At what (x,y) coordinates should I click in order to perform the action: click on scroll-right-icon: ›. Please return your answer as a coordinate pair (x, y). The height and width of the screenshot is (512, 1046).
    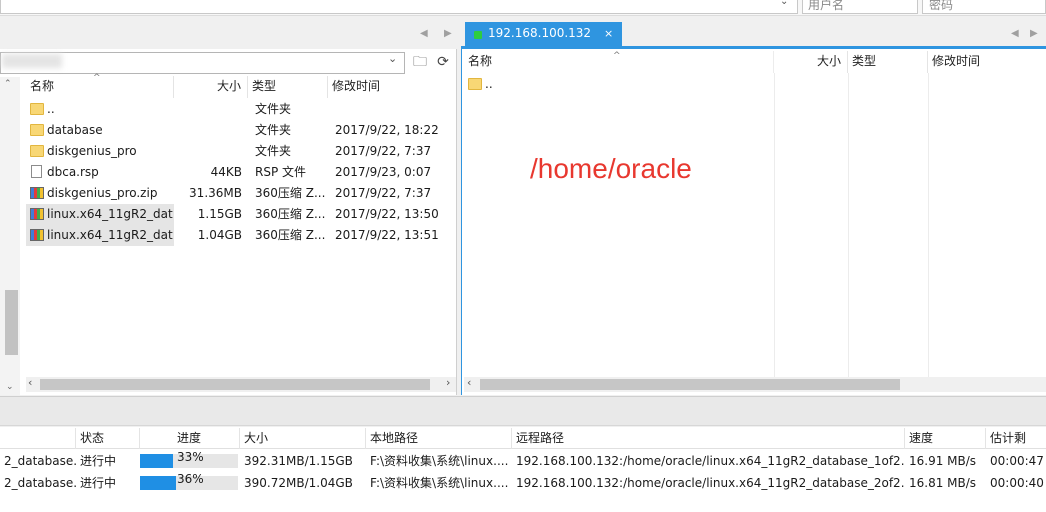
    Looking at the image, I should click on (448, 382).